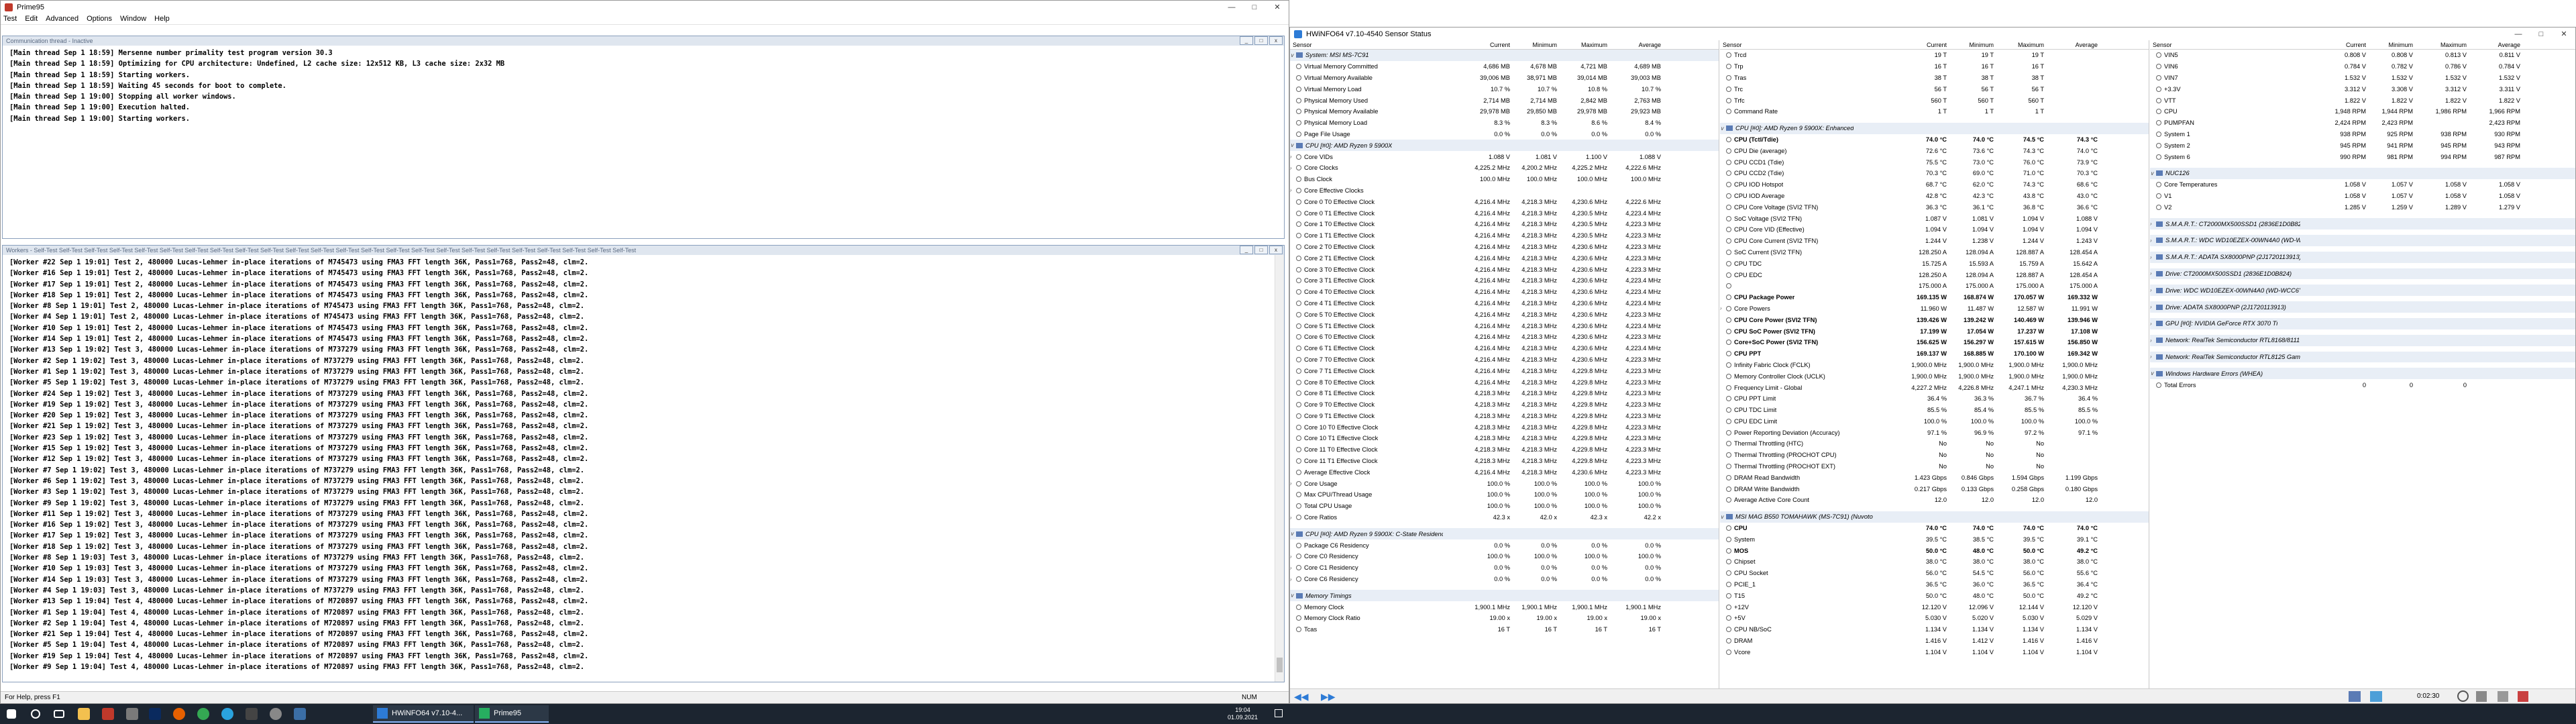 The image size is (2576, 724). What do you see at coordinates (2362, 100) in the screenshot?
I see `sensor-row: VTT 1.822 V 1.822 V 1.822 V 1.822 V` at bounding box center [2362, 100].